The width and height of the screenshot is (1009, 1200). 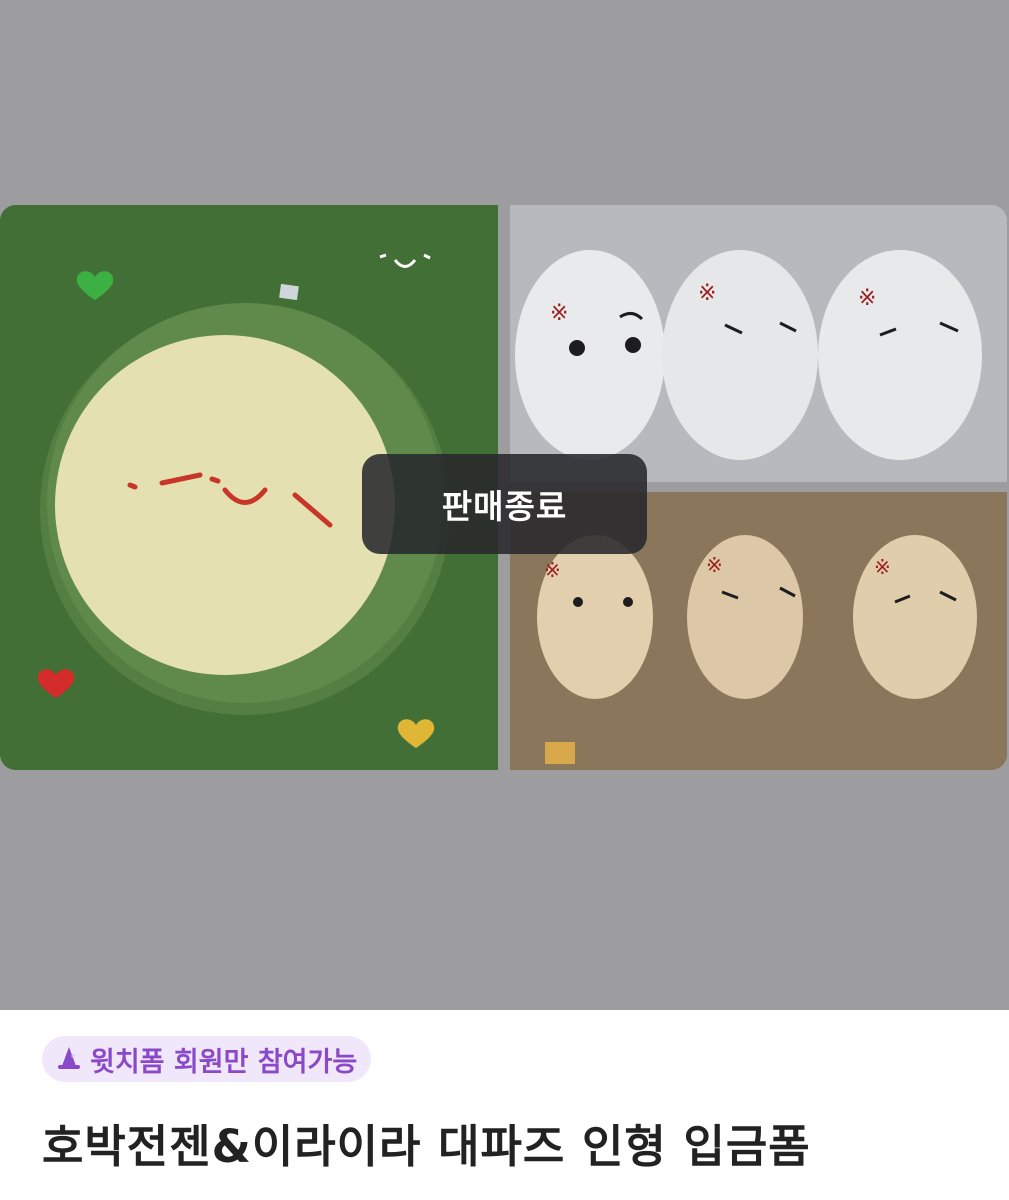 I want to click on members-only-label: 윗치폼 회원만 참여가능, so click(x=224, y=1062).